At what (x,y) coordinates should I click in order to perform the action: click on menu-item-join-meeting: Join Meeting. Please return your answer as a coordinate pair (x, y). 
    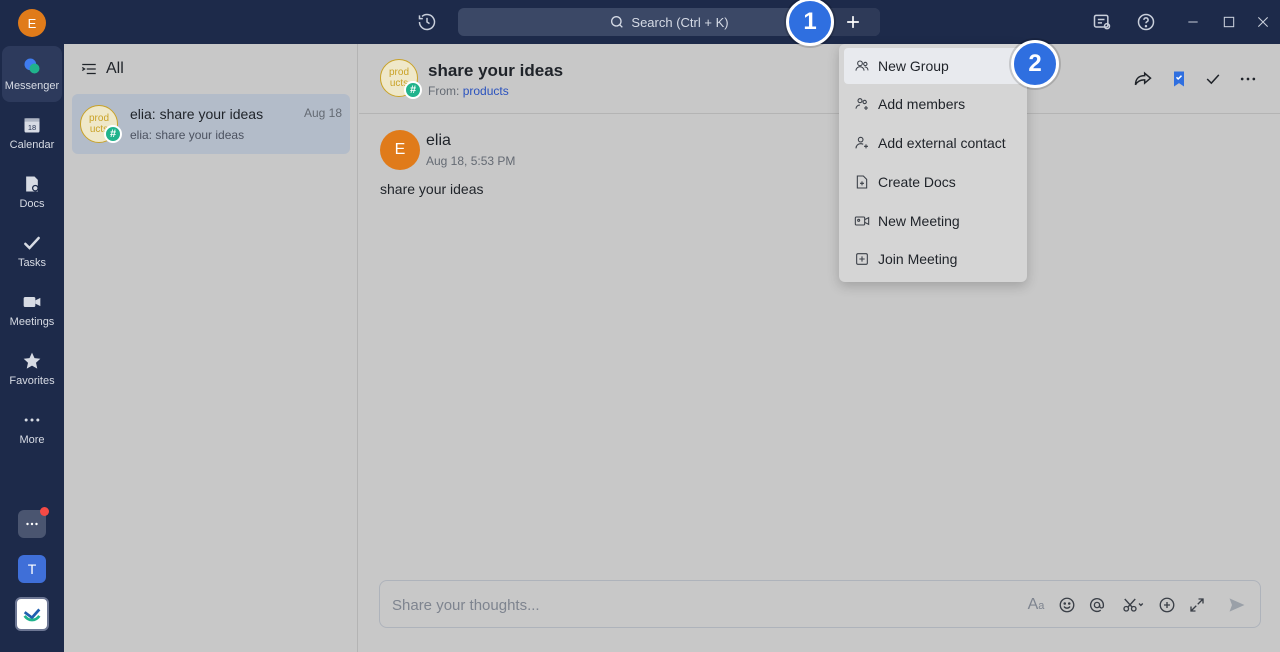
    Looking at the image, I should click on (933, 259).